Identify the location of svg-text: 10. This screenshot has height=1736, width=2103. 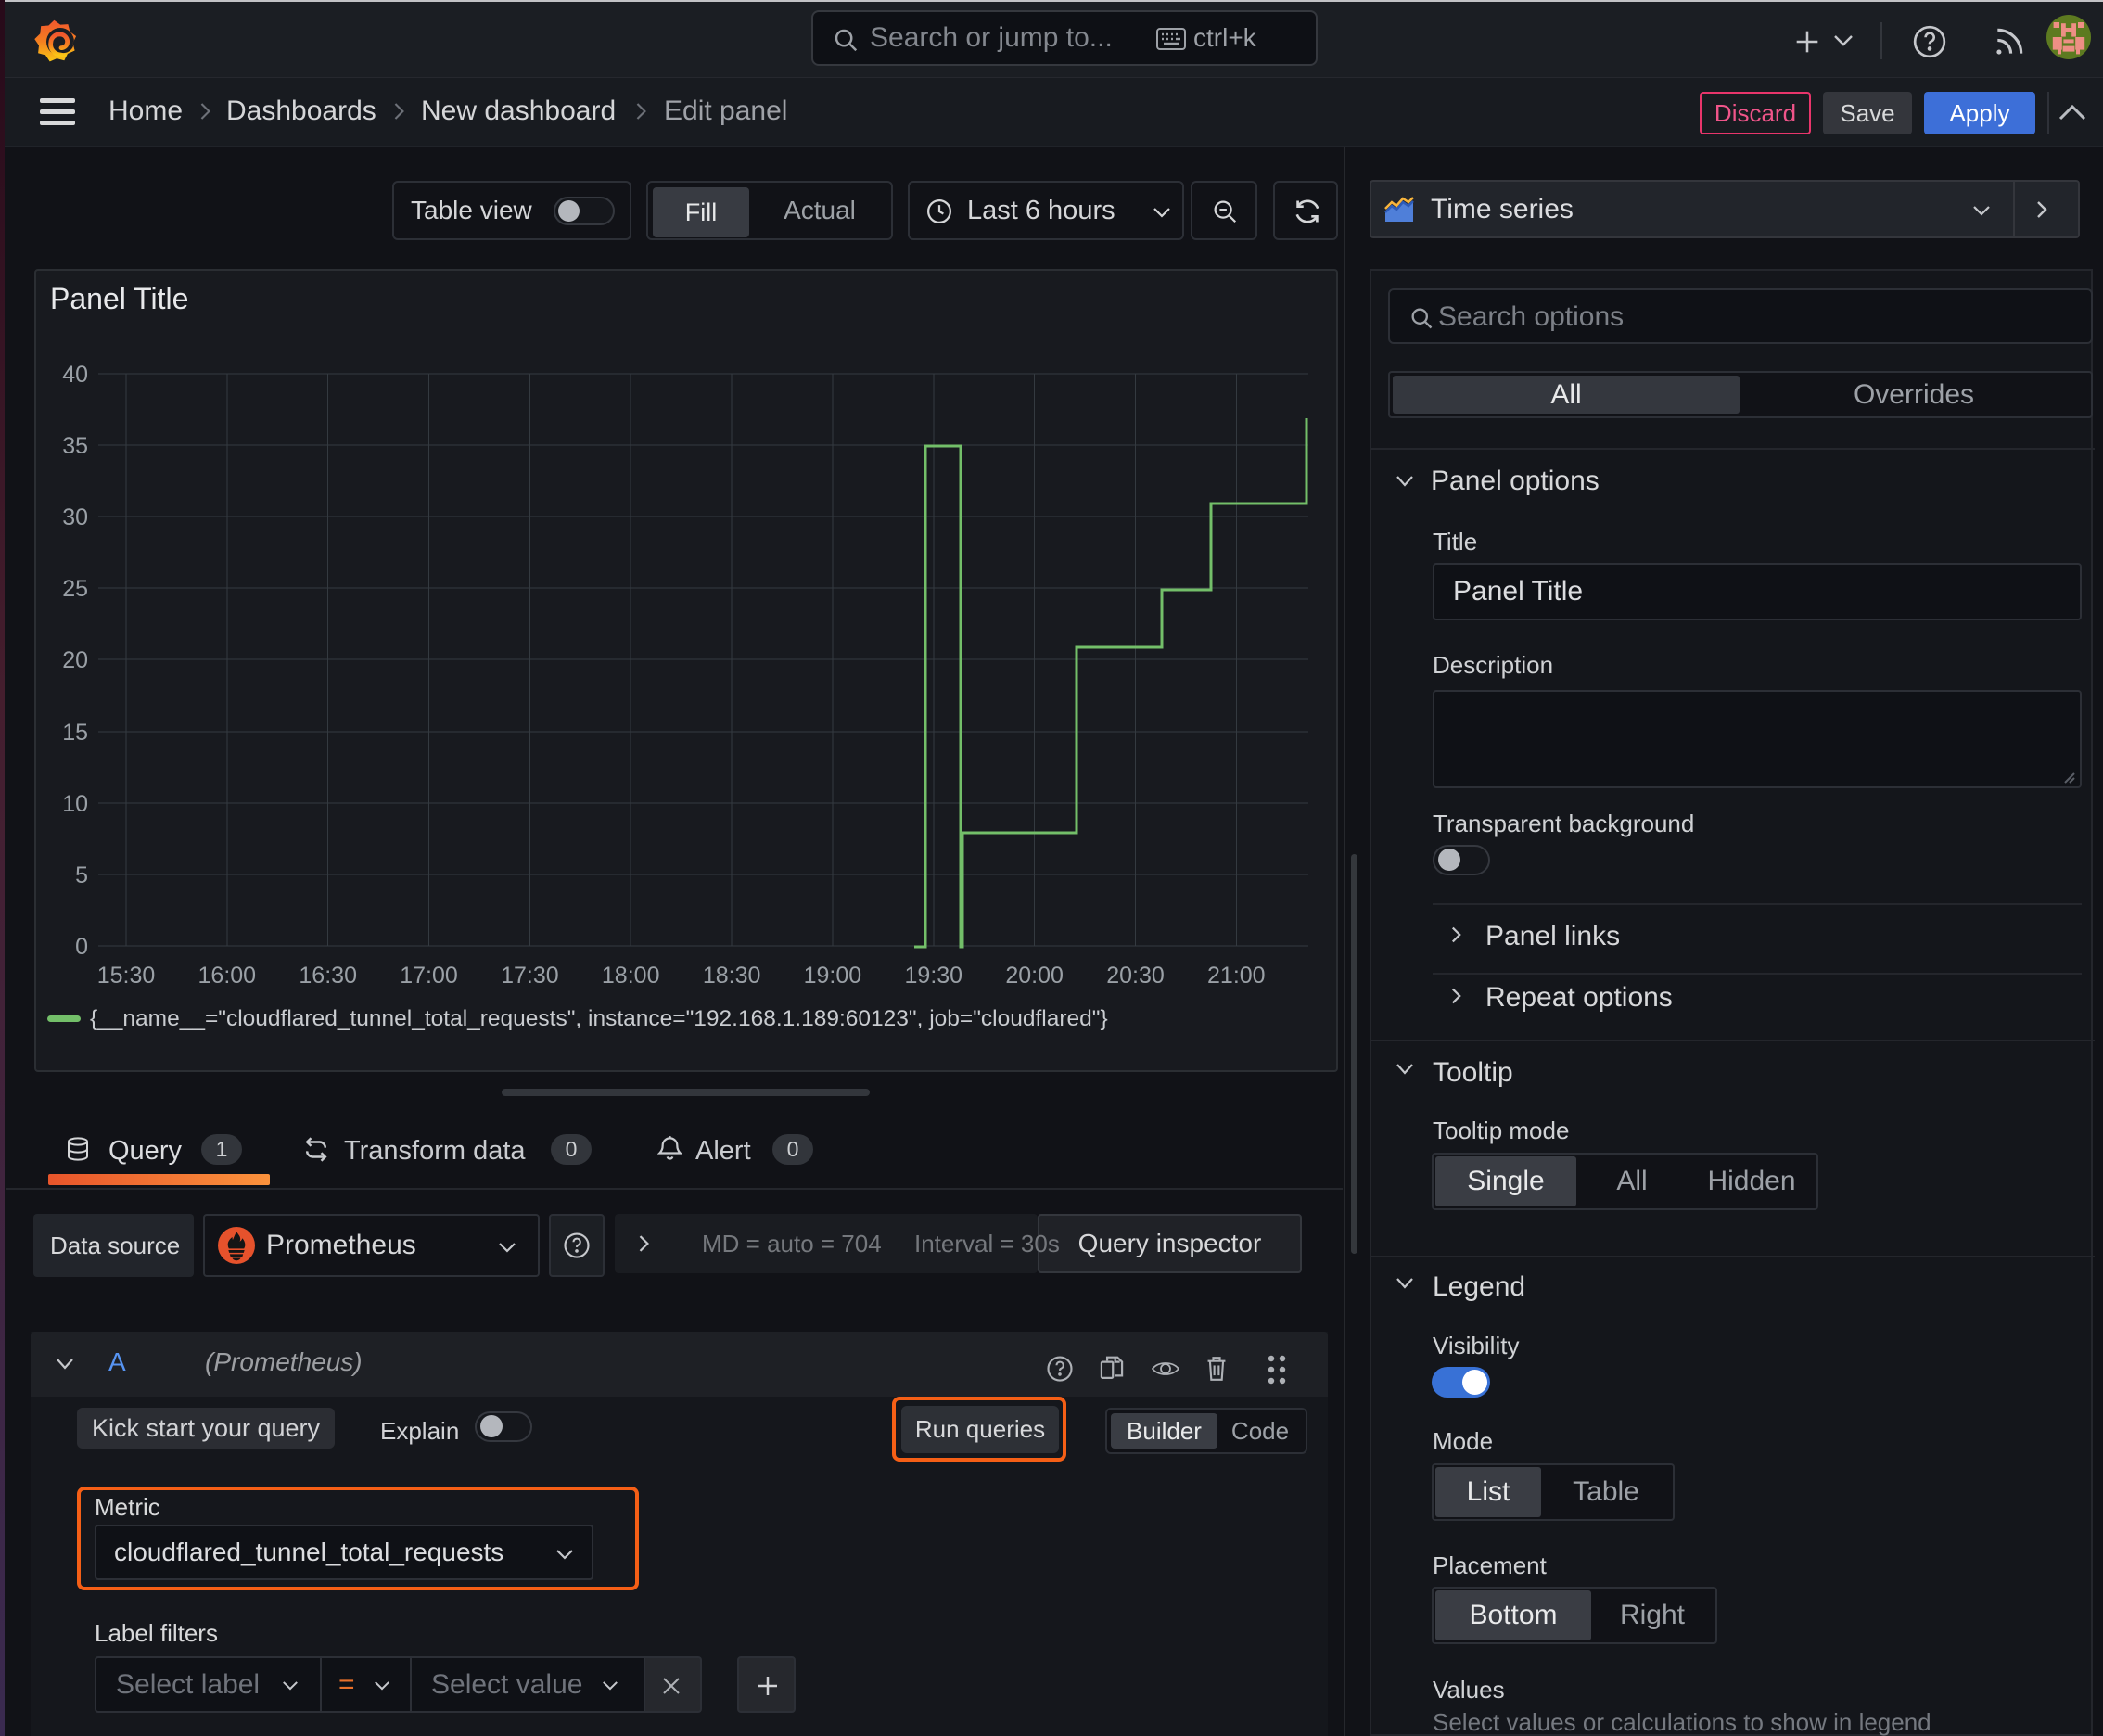
(75, 804).